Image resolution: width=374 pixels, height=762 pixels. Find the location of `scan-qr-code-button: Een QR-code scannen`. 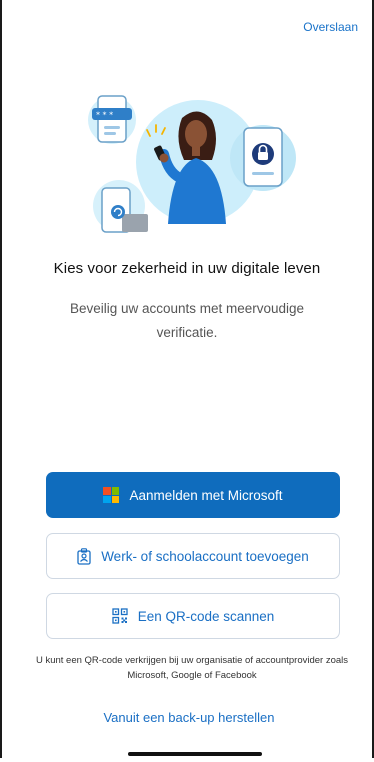

scan-qr-code-button: Een QR-code scannen is located at coordinates (193, 616).